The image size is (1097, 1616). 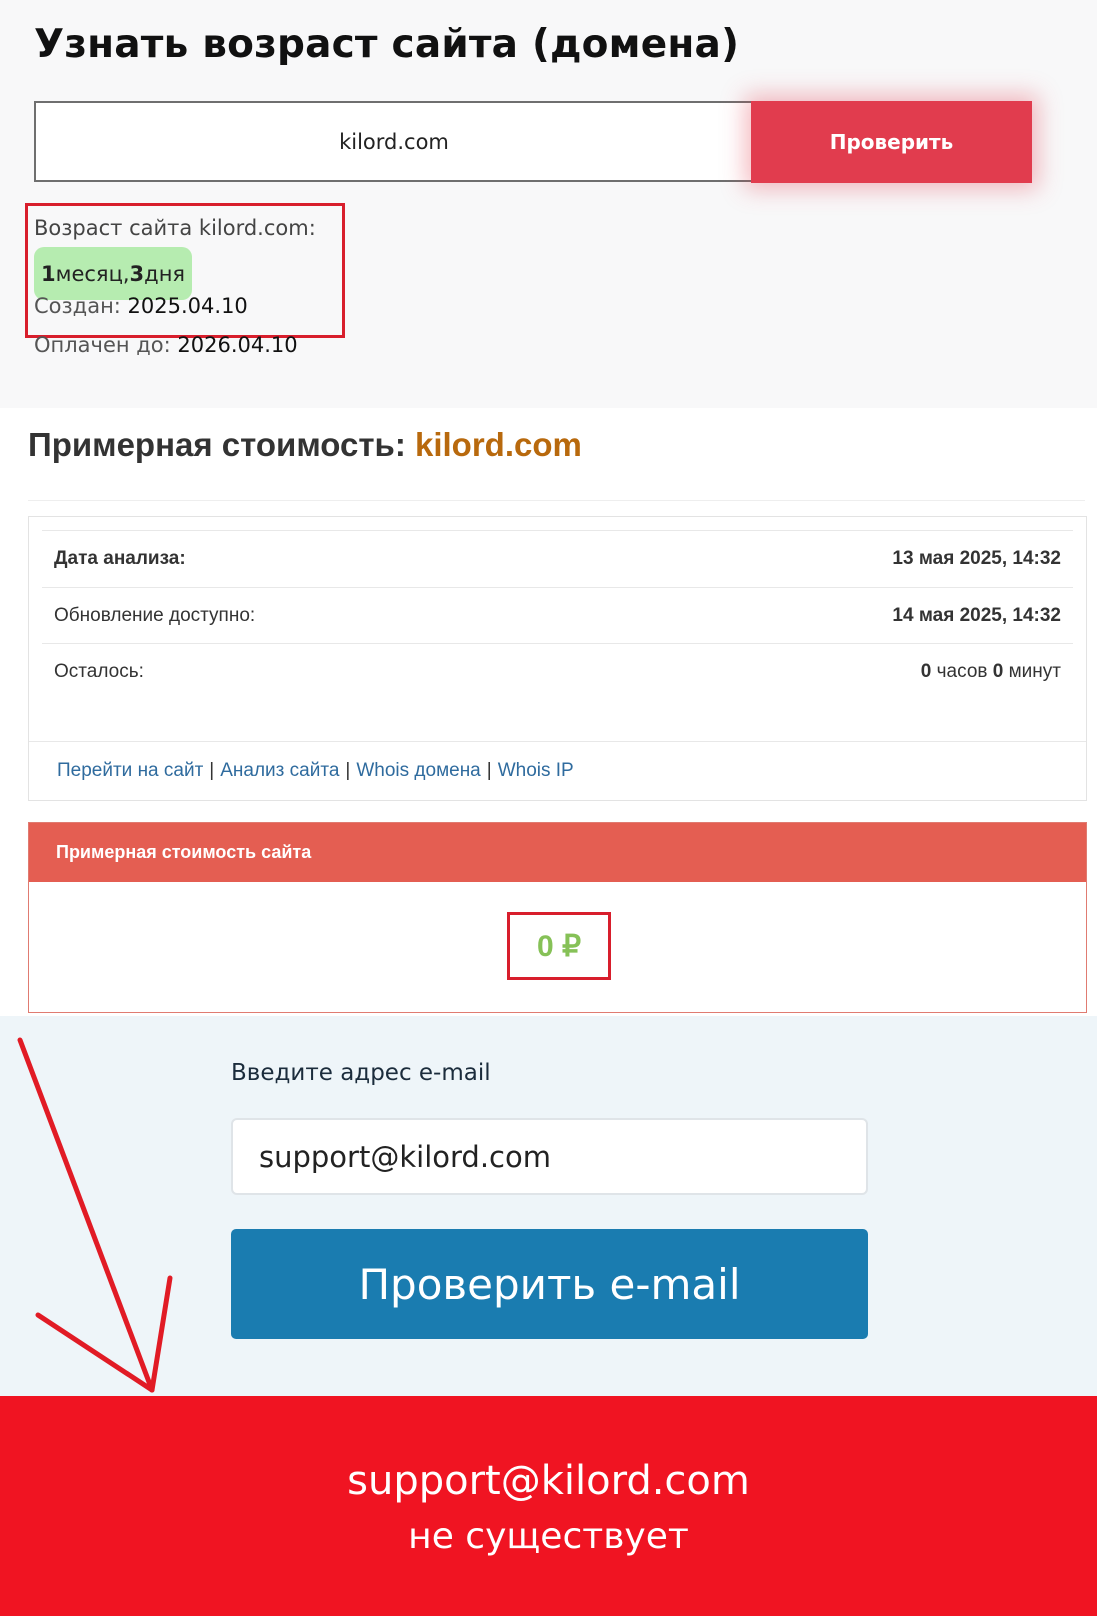 I want to click on remaining-label: Осталось:, so click(x=99, y=671).